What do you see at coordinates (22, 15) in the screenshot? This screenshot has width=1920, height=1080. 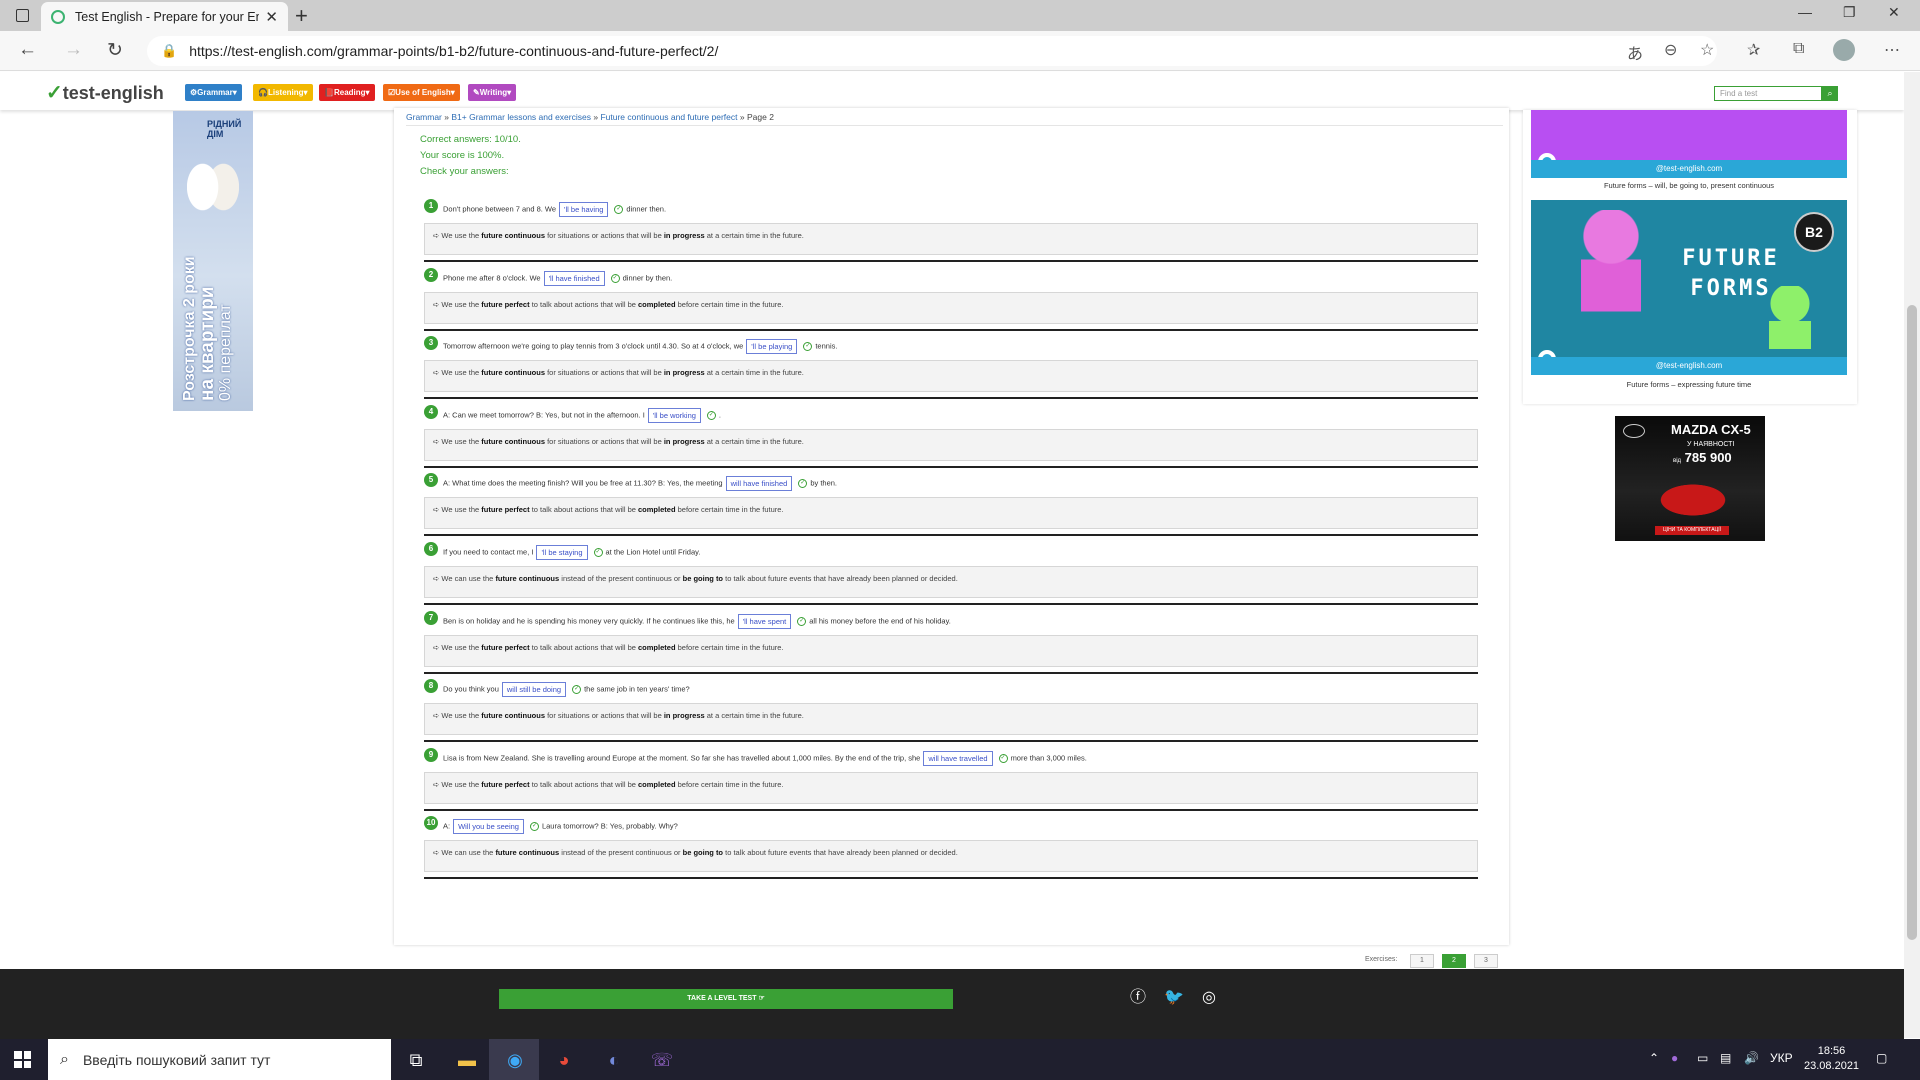 I see `tab-actions-icon` at bounding box center [22, 15].